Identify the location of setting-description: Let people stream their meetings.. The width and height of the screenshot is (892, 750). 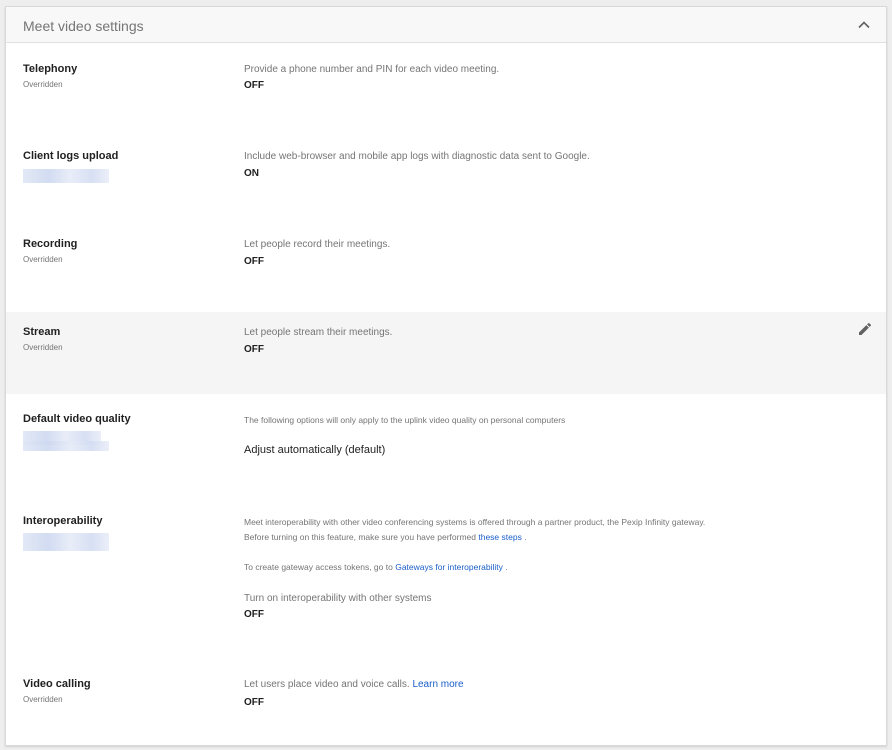
(318, 332).